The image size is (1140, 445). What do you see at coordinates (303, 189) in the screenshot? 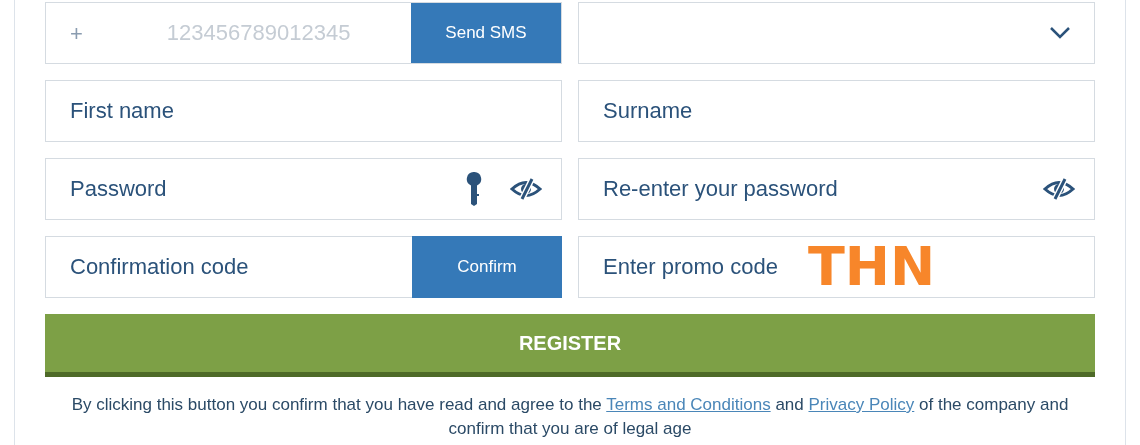
I see `password-field: Password` at bounding box center [303, 189].